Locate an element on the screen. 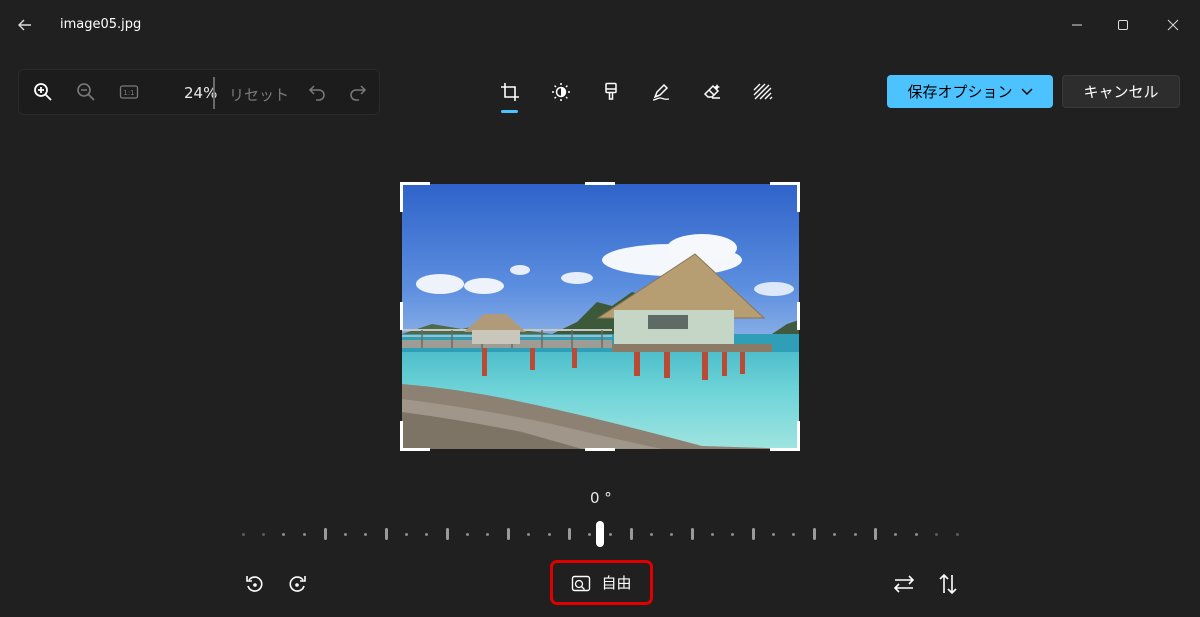 The height and width of the screenshot is (617, 1200). arrow-left-icon is located at coordinates (24, 25).